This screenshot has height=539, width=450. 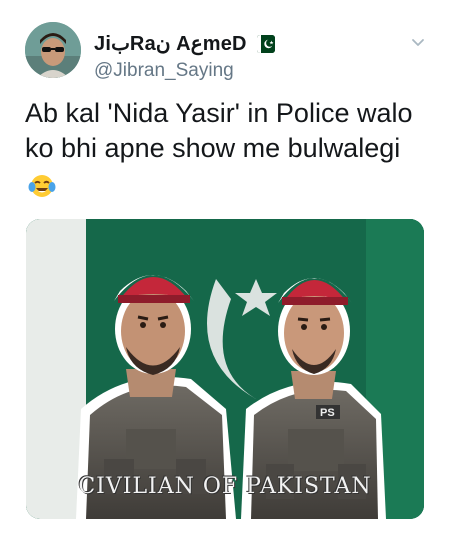 I want to click on avatar, so click(x=53, y=50).